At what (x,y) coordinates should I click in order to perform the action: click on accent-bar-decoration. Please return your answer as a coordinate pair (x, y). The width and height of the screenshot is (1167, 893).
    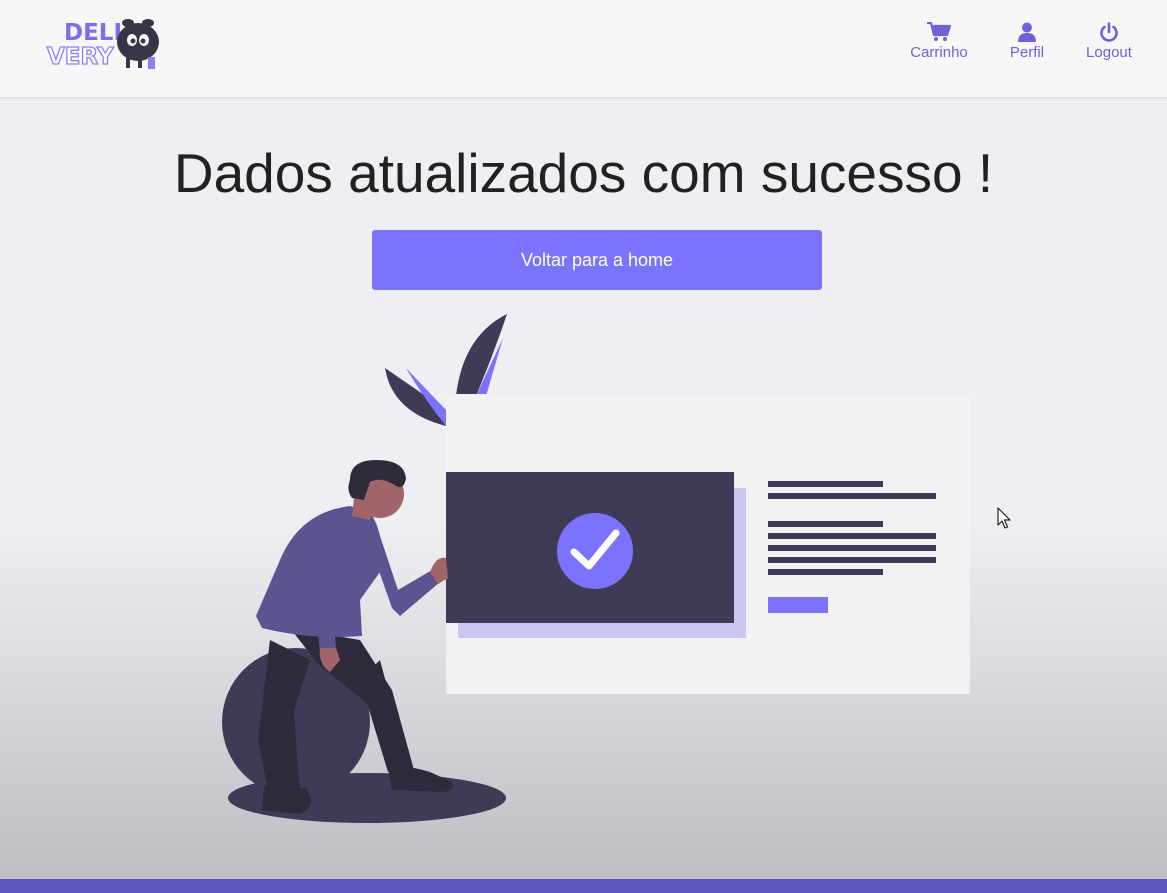
    Looking at the image, I should click on (798, 605).